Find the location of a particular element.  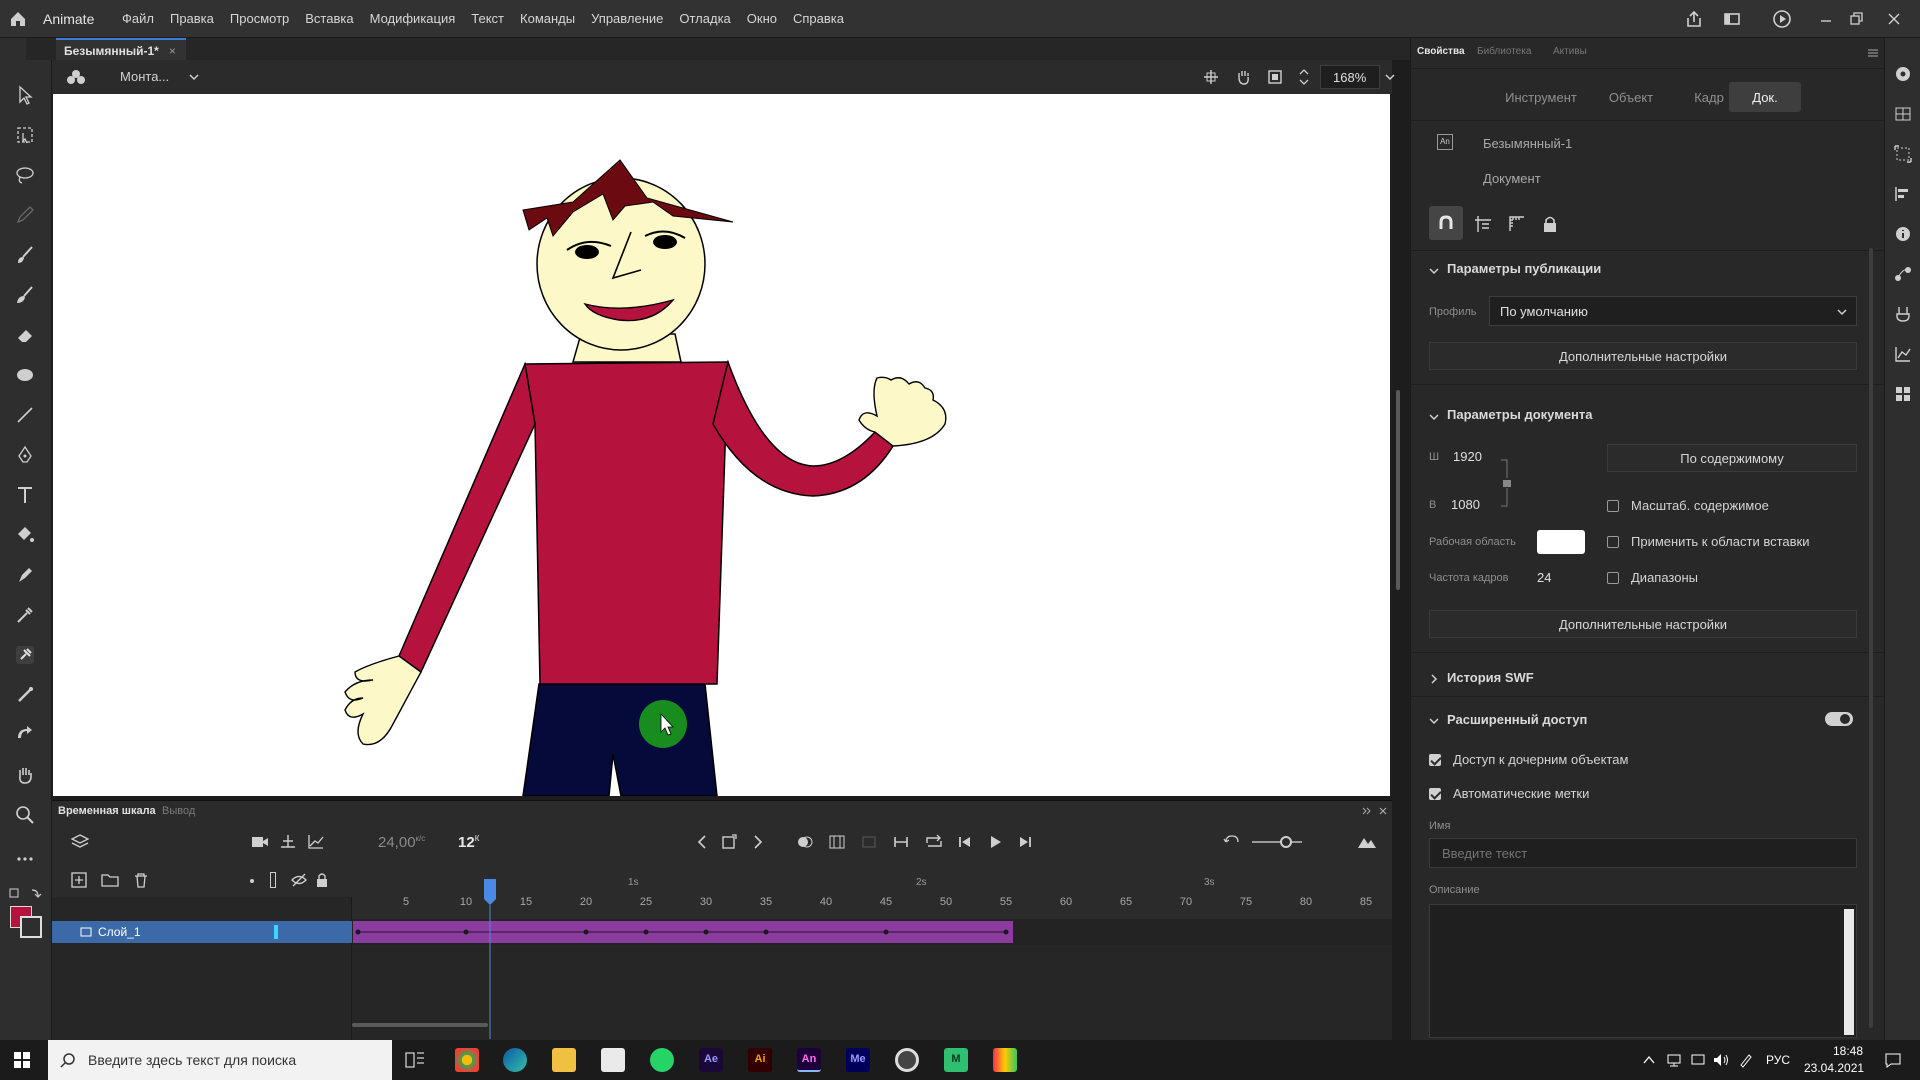

task-view-icon is located at coordinates (415, 1060).